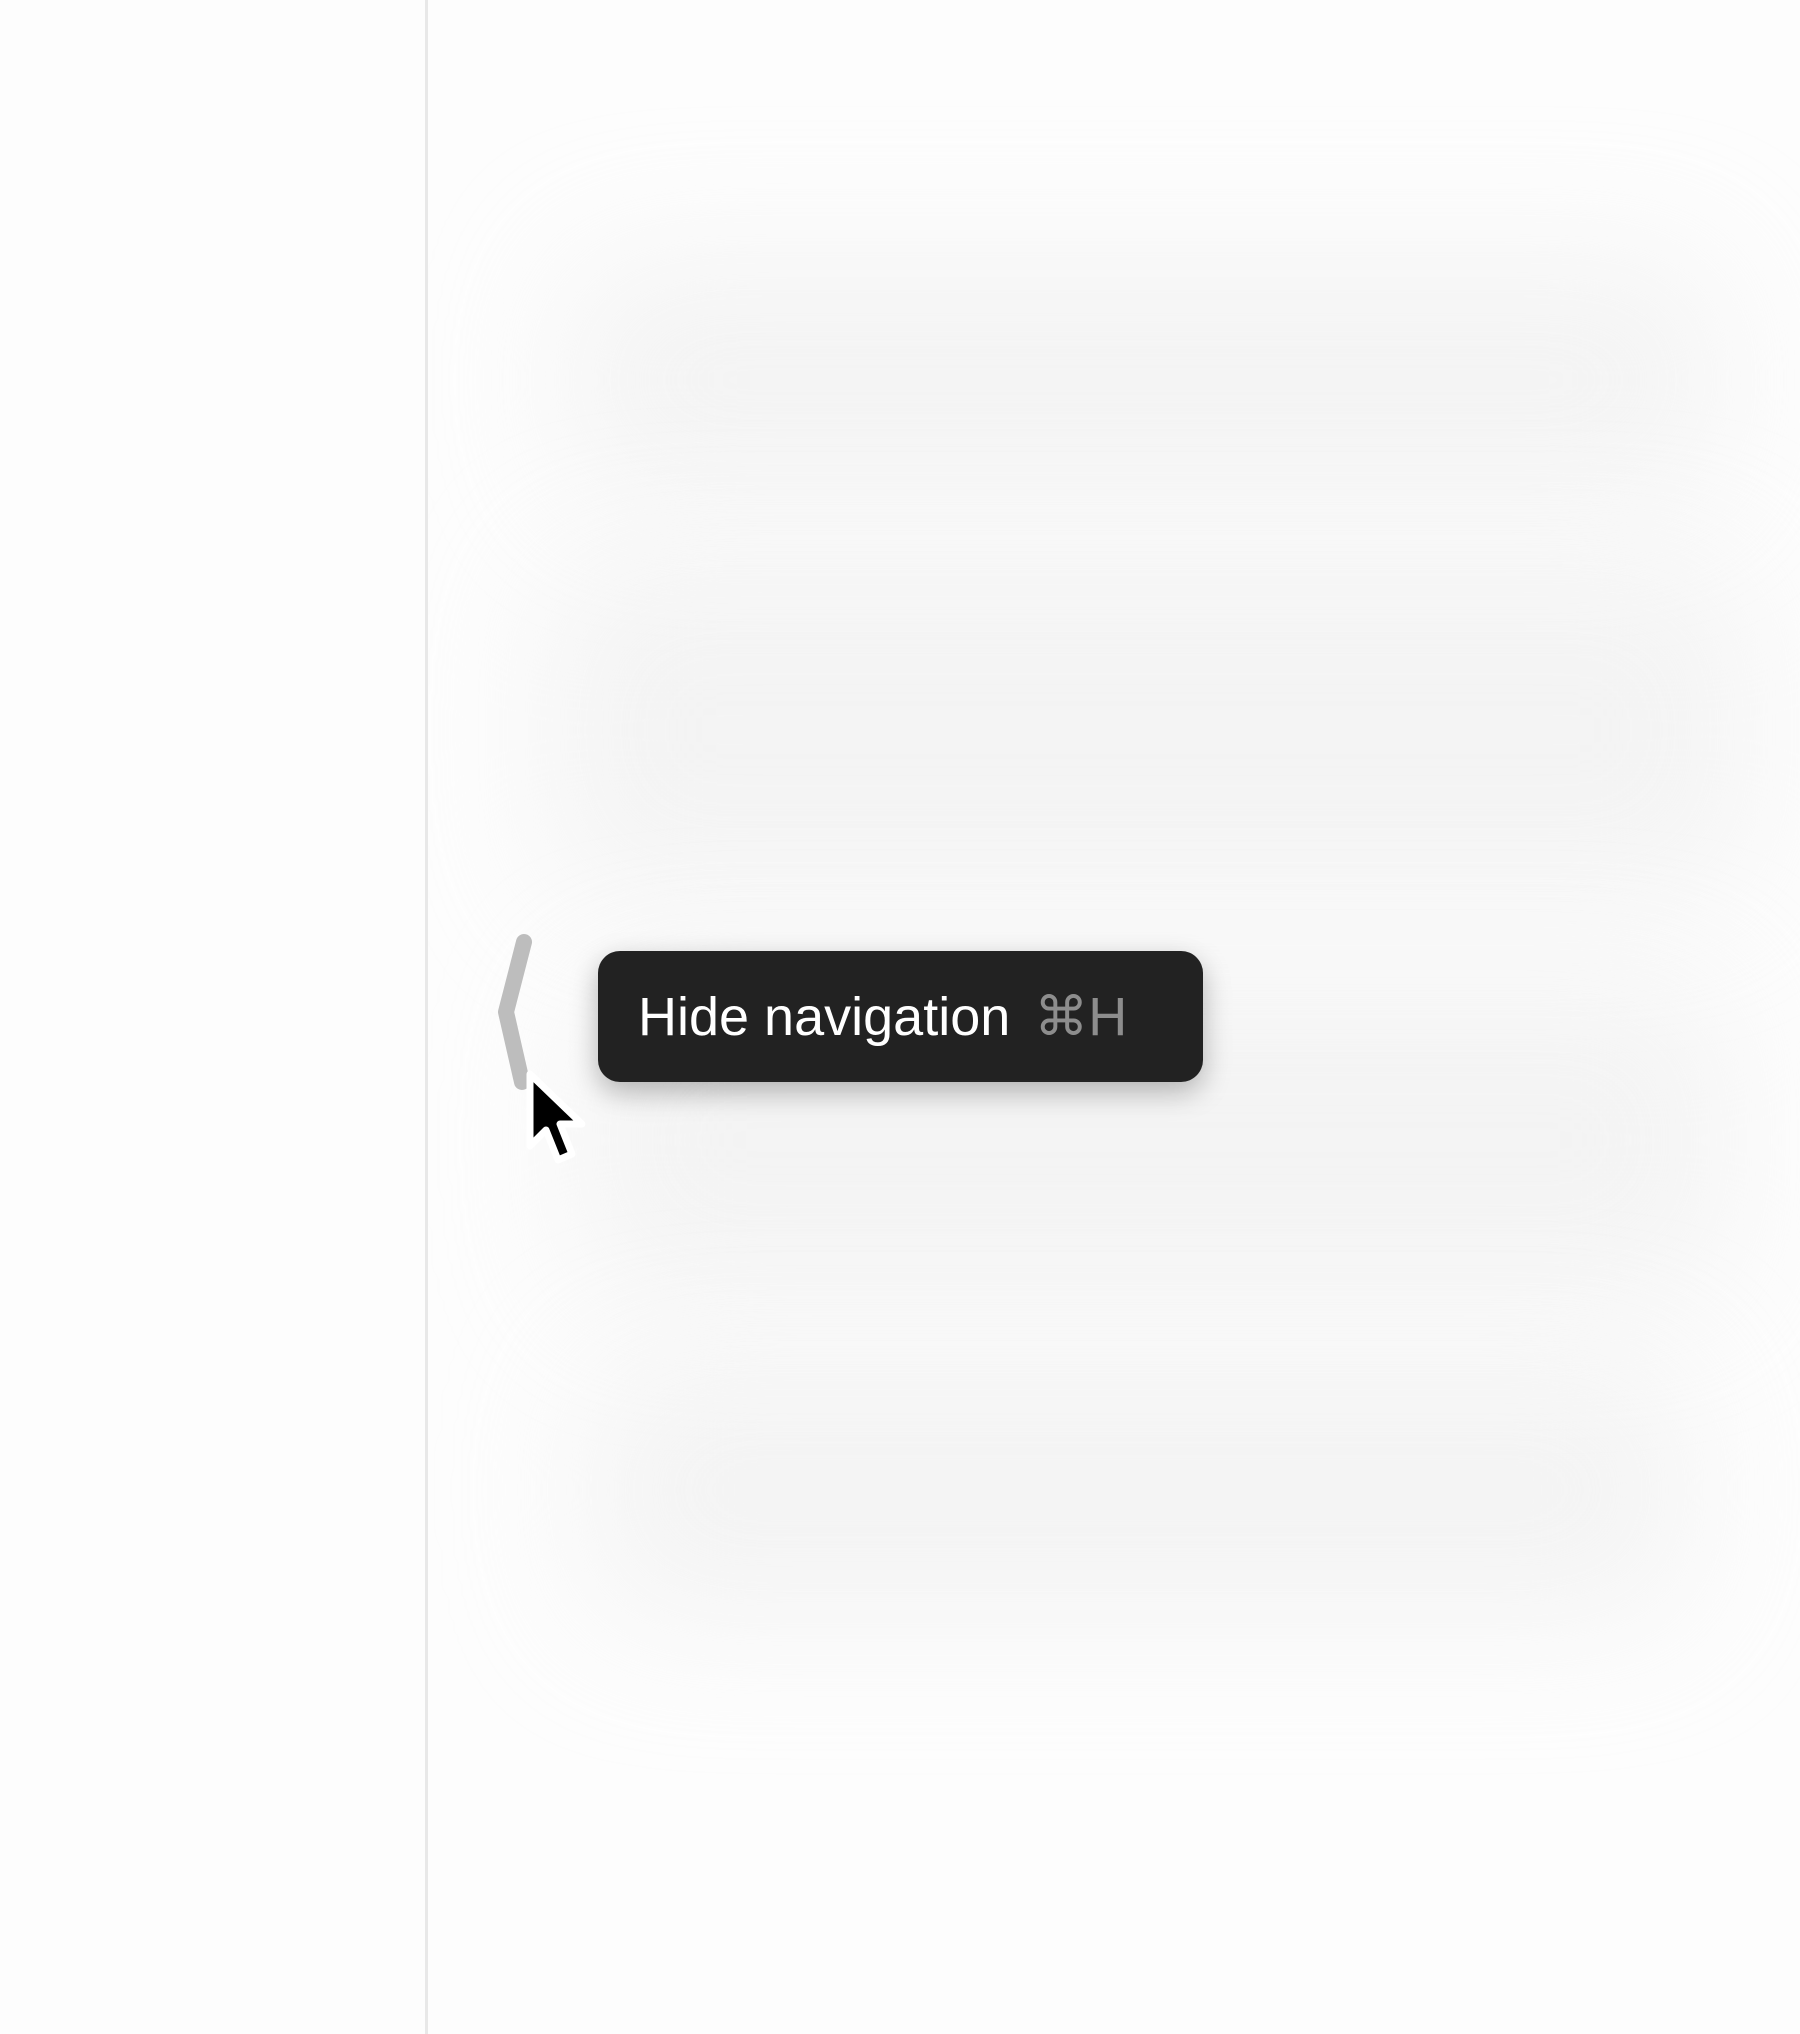  What do you see at coordinates (556, 1117) in the screenshot?
I see `arrow-pointer-icon` at bounding box center [556, 1117].